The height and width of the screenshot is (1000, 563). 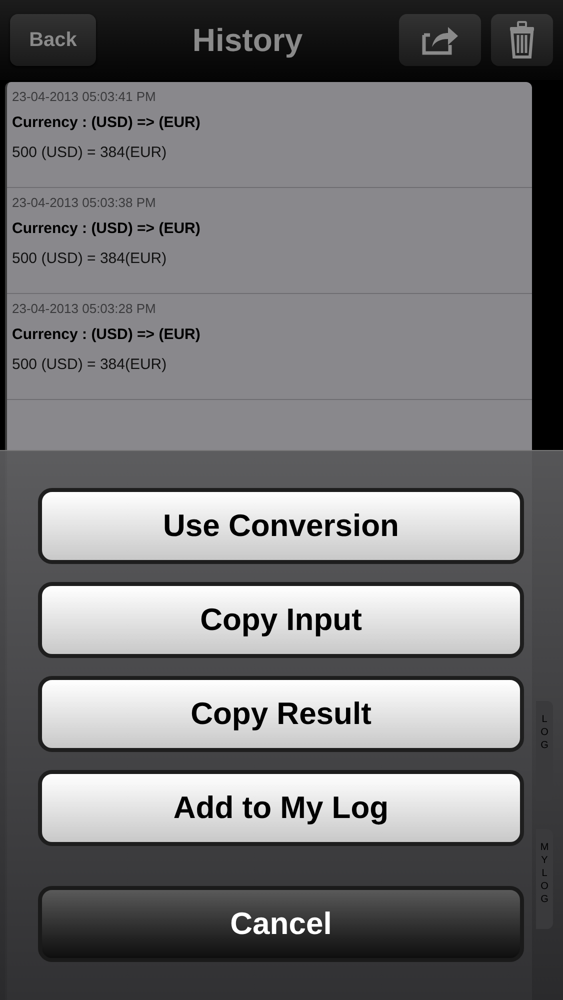 What do you see at coordinates (281, 526) in the screenshot?
I see `action-button: Use Conversion` at bounding box center [281, 526].